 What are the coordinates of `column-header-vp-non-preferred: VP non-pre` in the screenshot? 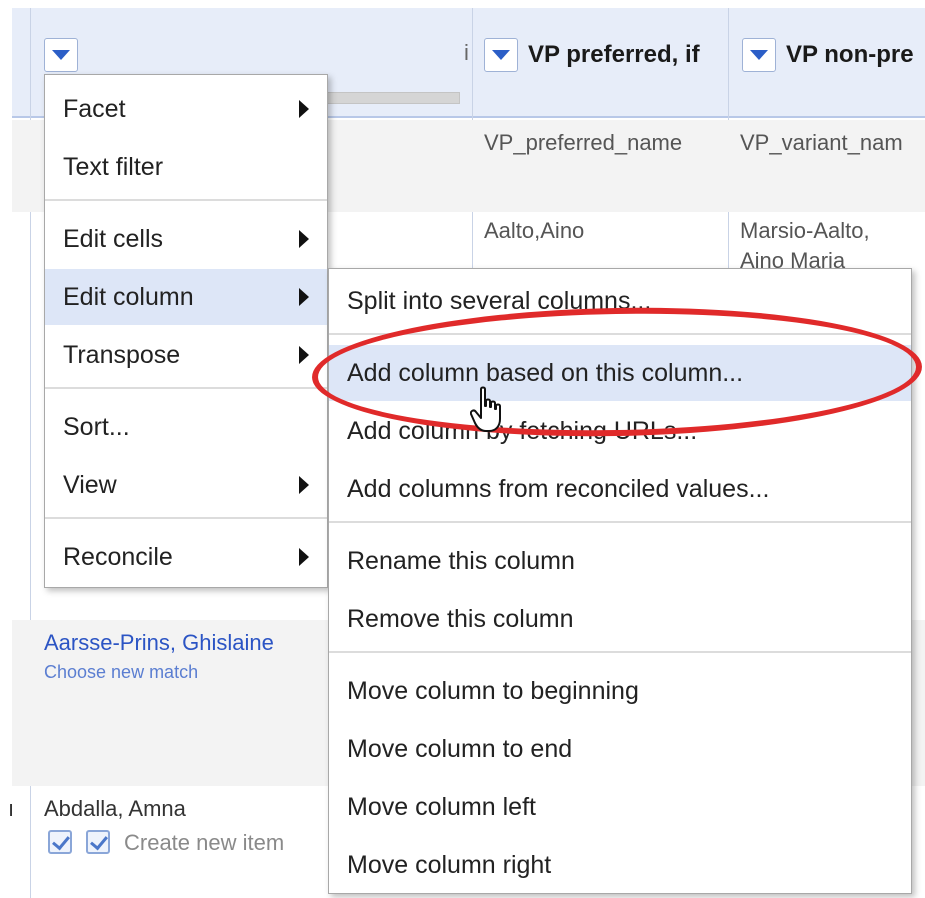 It's located at (833, 55).